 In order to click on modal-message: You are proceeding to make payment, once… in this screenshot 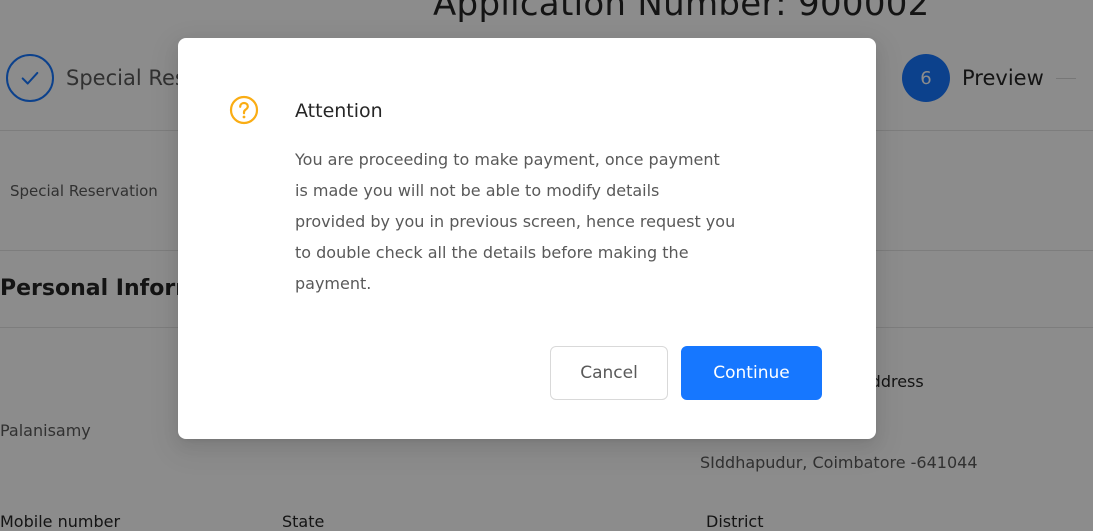, I will do `click(565, 221)`.